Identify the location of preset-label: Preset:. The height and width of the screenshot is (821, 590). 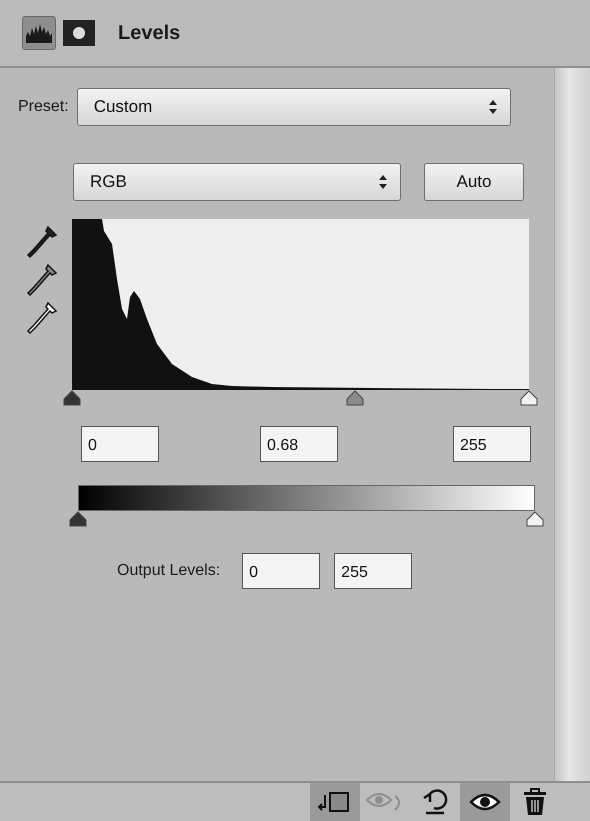
(43, 107).